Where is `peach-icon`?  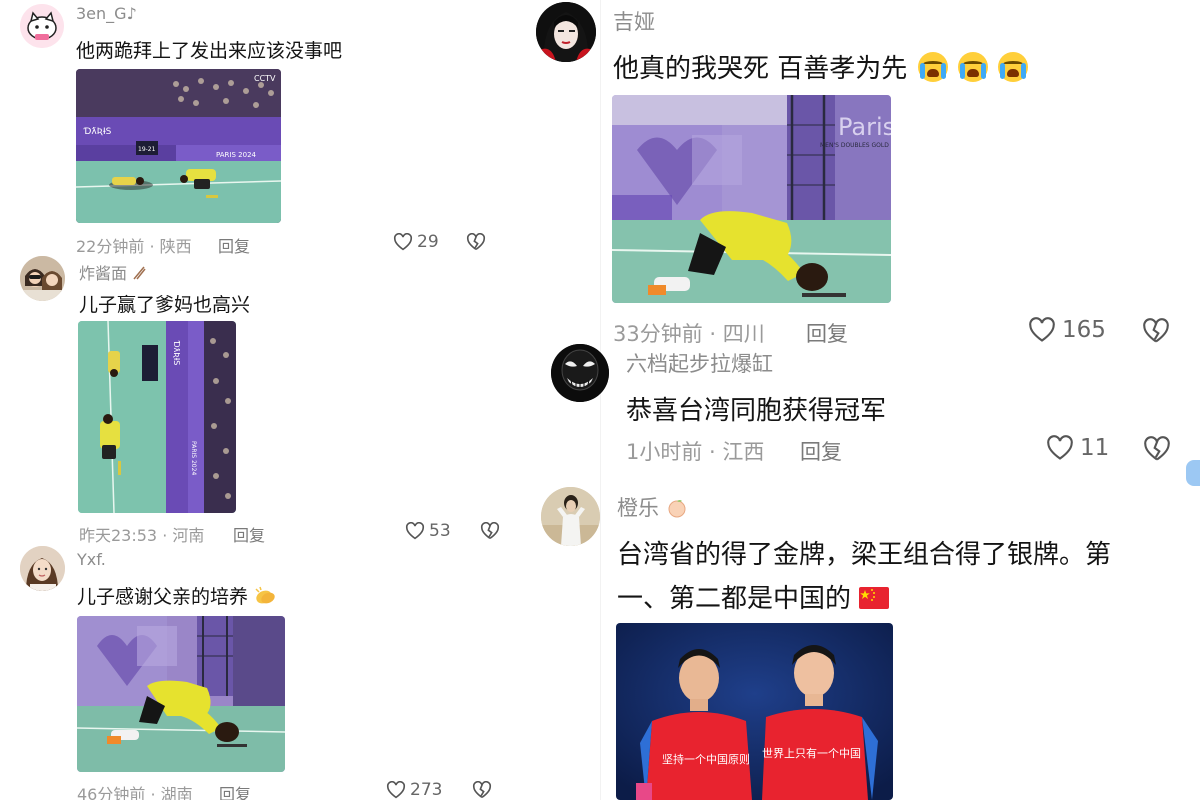
peach-icon is located at coordinates (677, 508).